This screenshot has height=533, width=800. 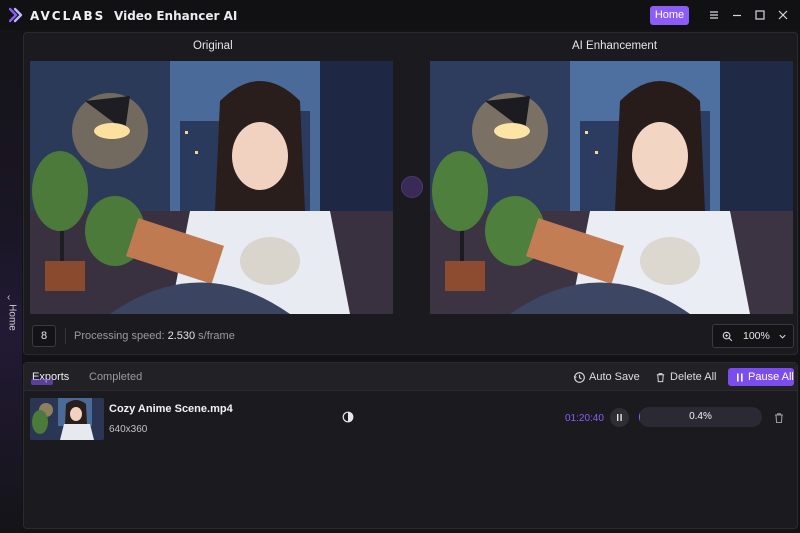 I want to click on zoom-icon, so click(x=727, y=336).